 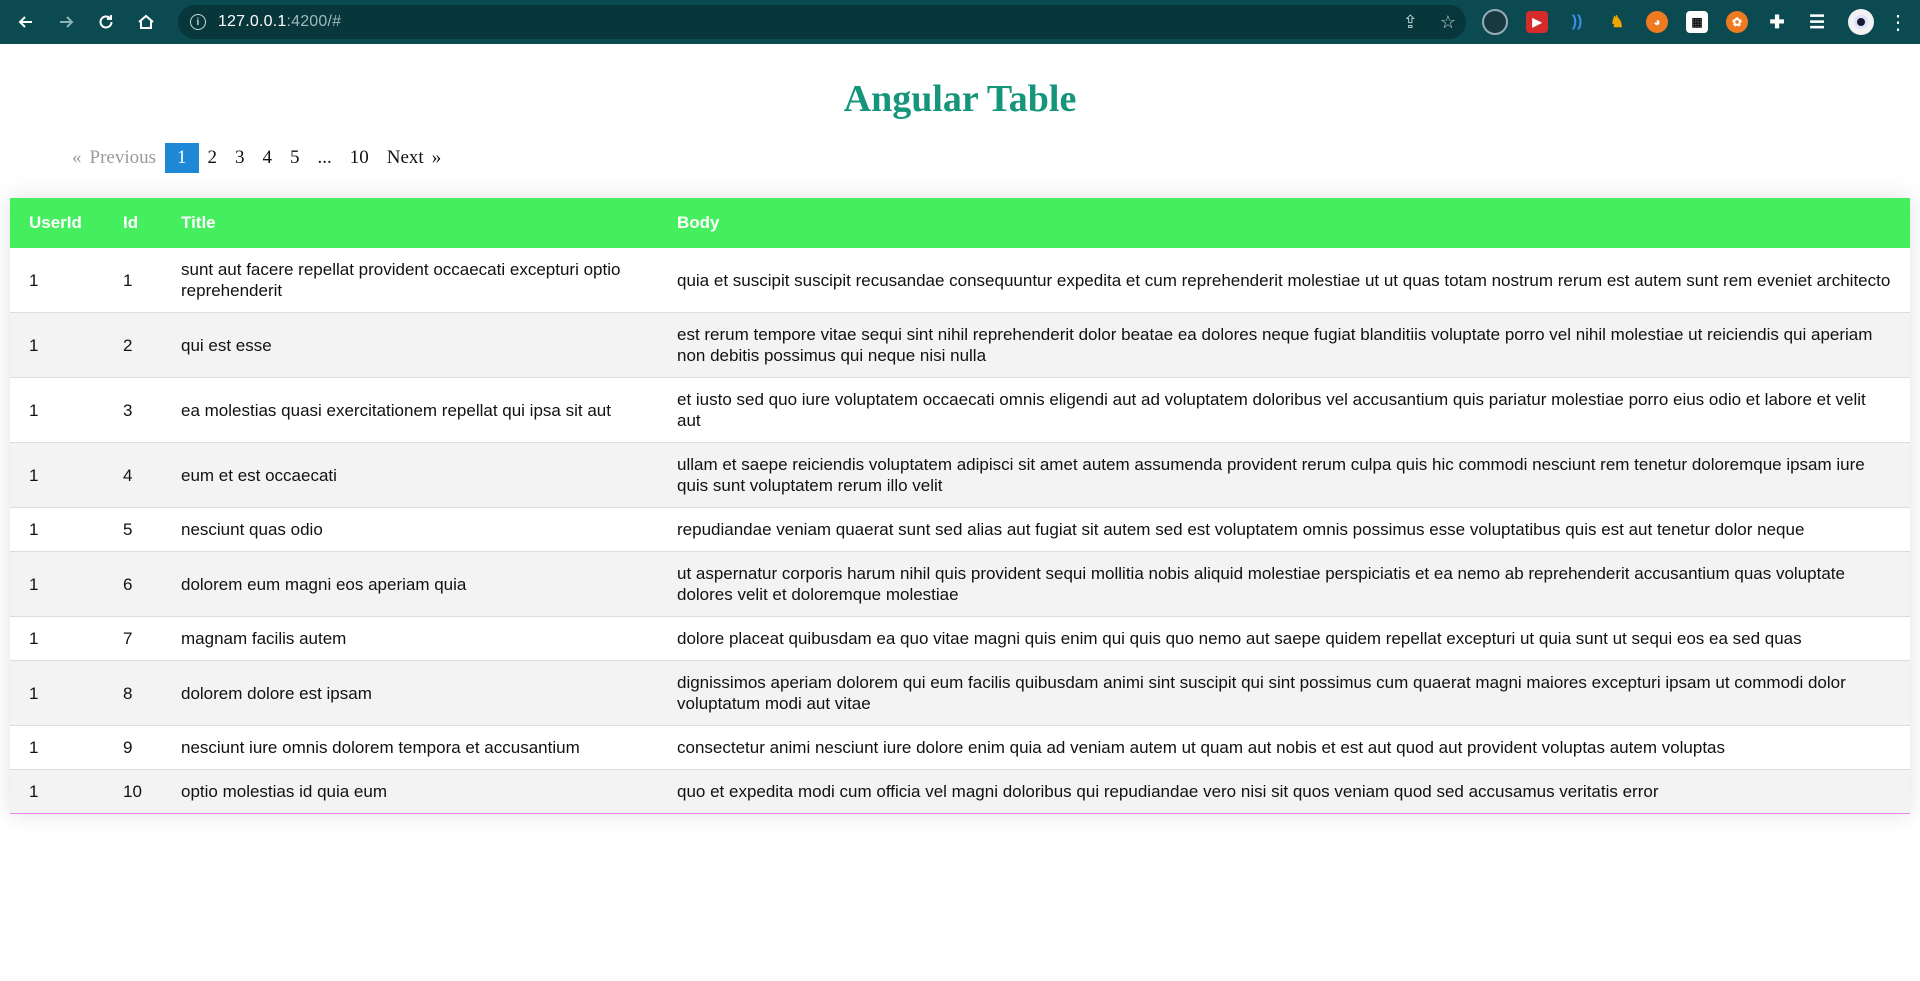 I want to click on column-header-title: Title, so click(x=410, y=223).